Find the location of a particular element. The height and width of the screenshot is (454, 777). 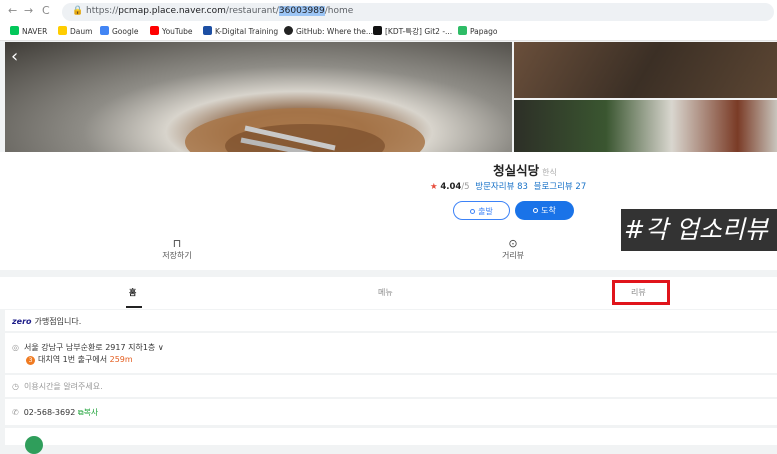

subway-row: 3 대치역 1번 출구에서 259m is located at coordinates (79, 359).